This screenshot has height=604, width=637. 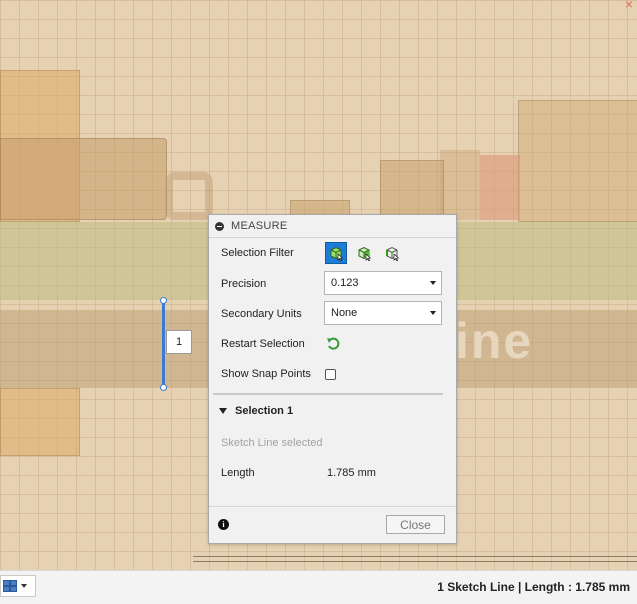 What do you see at coordinates (272, 443) in the screenshot?
I see `selection-info: Sketch Line selected` at bounding box center [272, 443].